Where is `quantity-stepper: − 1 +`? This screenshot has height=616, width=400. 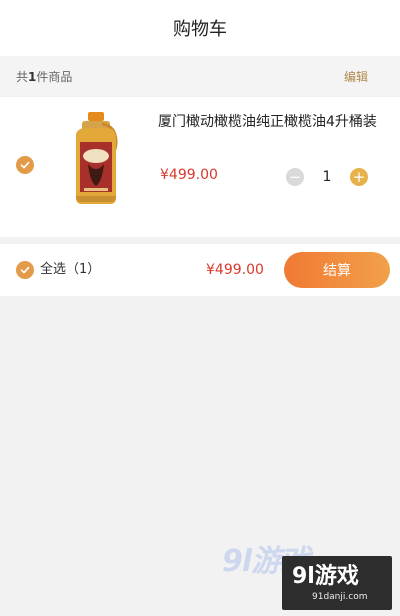
quantity-stepper: − 1 + is located at coordinates (327, 177).